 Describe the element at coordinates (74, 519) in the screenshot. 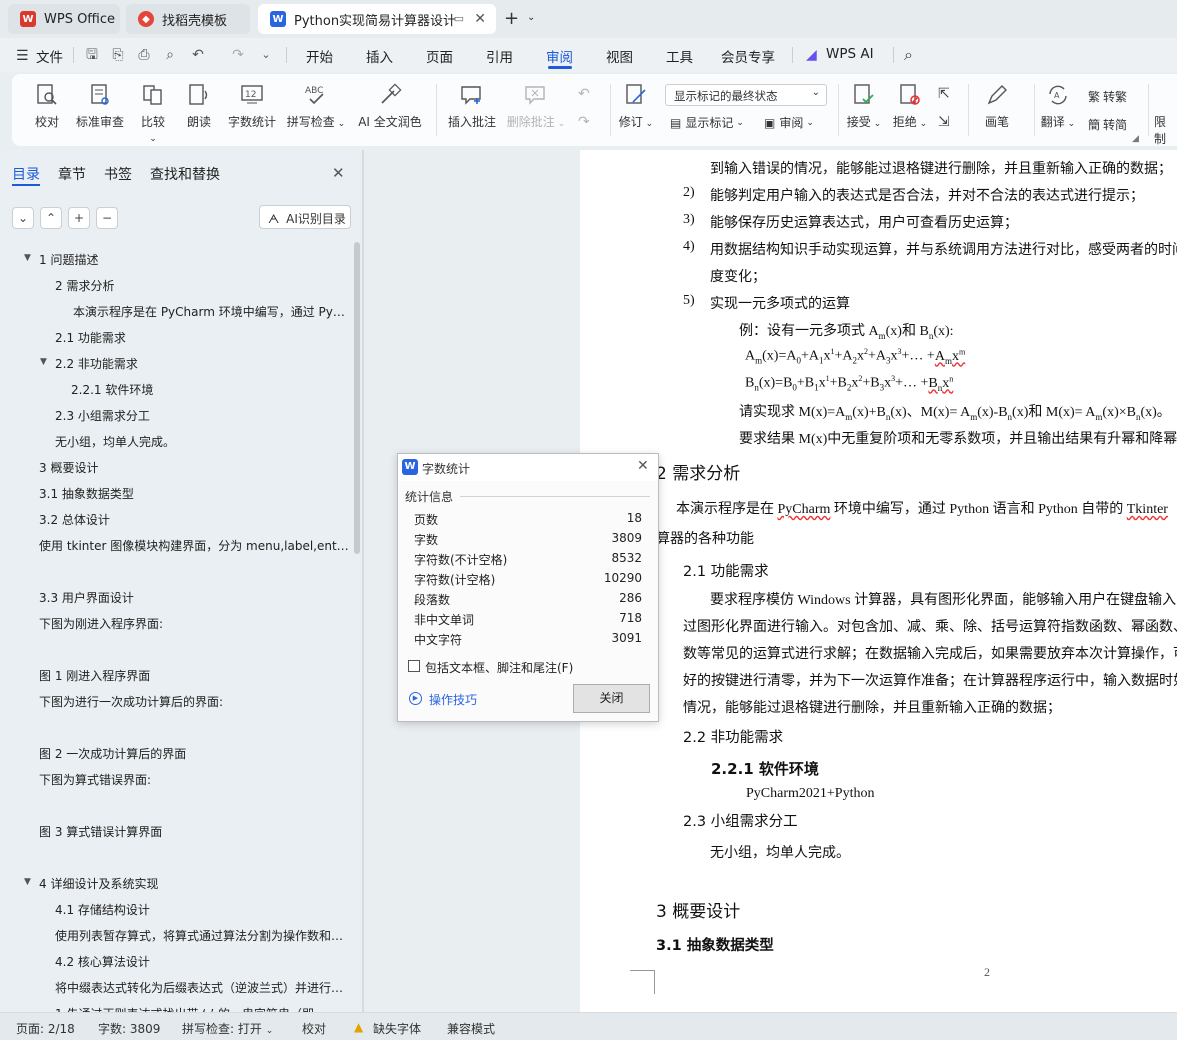

I see `toc-item: 3.2 总体设计` at that location.